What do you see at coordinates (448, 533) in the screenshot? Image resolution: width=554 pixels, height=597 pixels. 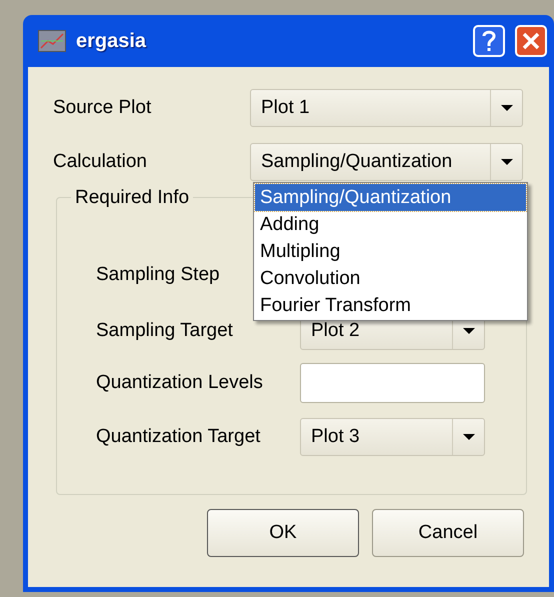 I see `cancel-button: Cancel` at bounding box center [448, 533].